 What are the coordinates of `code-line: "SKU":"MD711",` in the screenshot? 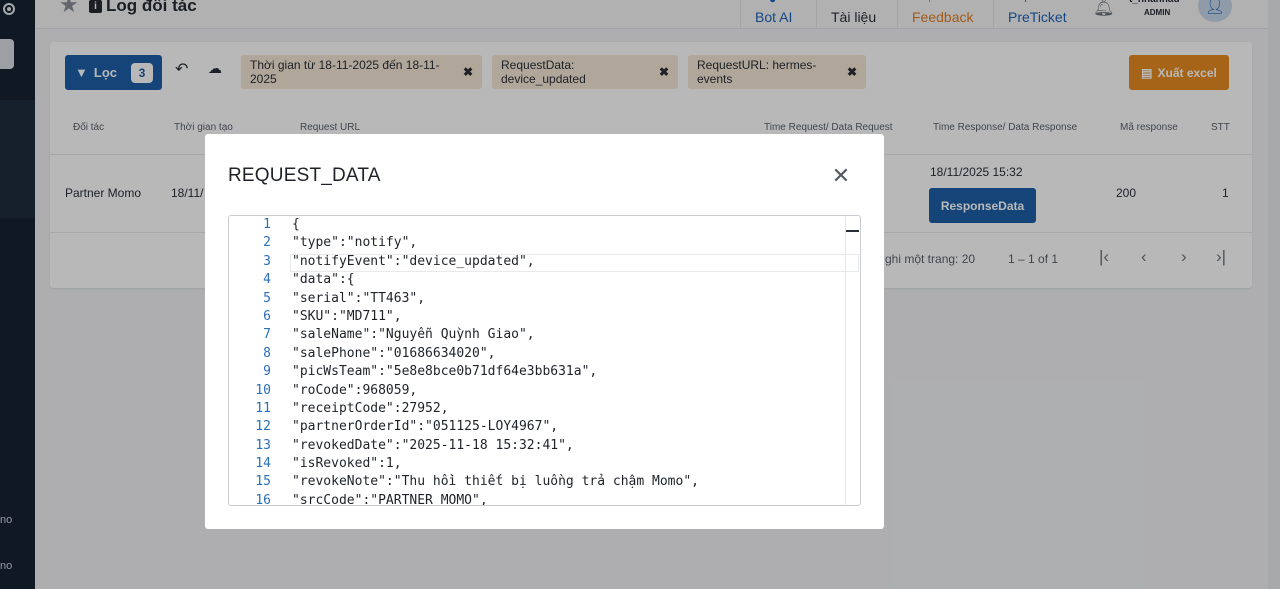 It's located at (347, 316).